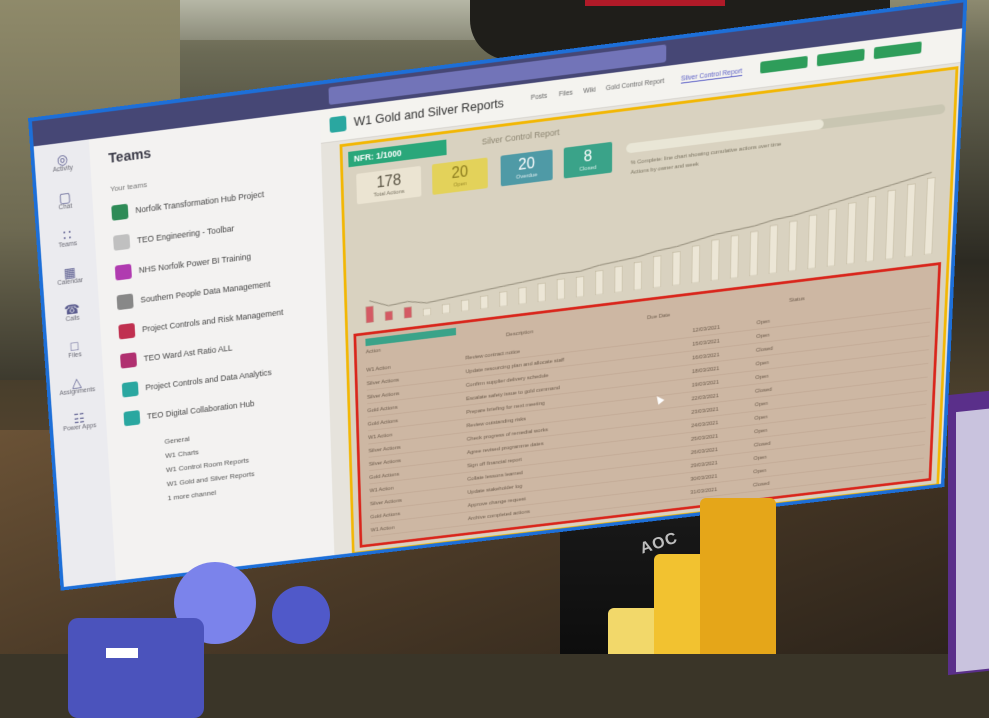 The image size is (989, 718). What do you see at coordinates (635, 85) in the screenshot?
I see `tab-gold-control-report: Gold Control Report` at bounding box center [635, 85].